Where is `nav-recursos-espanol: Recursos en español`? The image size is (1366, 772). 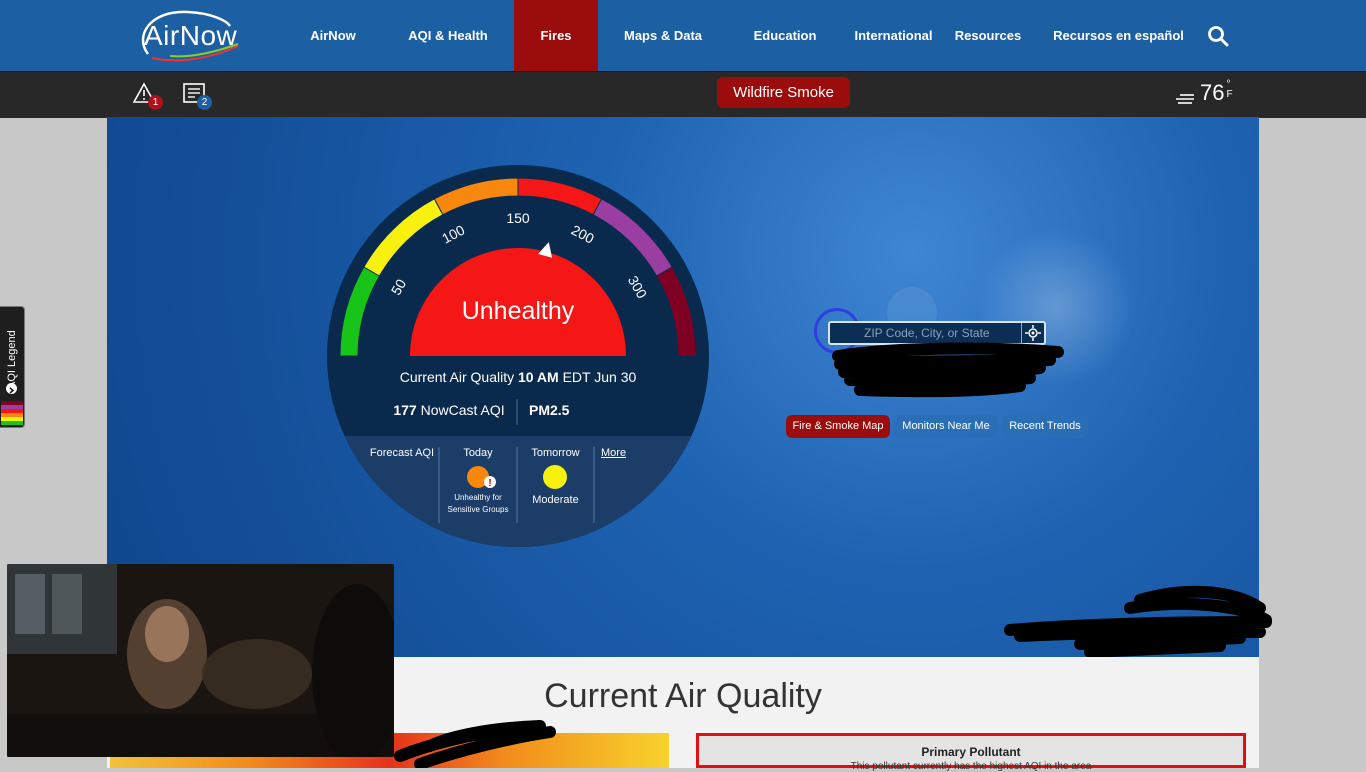 nav-recursos-espanol: Recursos en español is located at coordinates (1118, 35).